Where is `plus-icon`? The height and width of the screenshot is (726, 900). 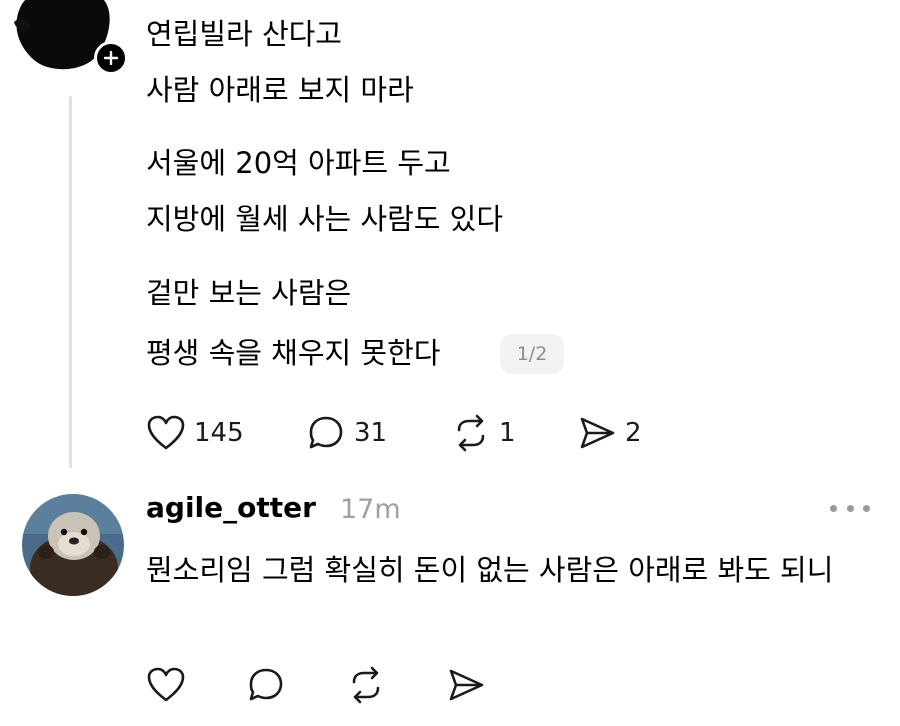 plus-icon is located at coordinates (111, 58).